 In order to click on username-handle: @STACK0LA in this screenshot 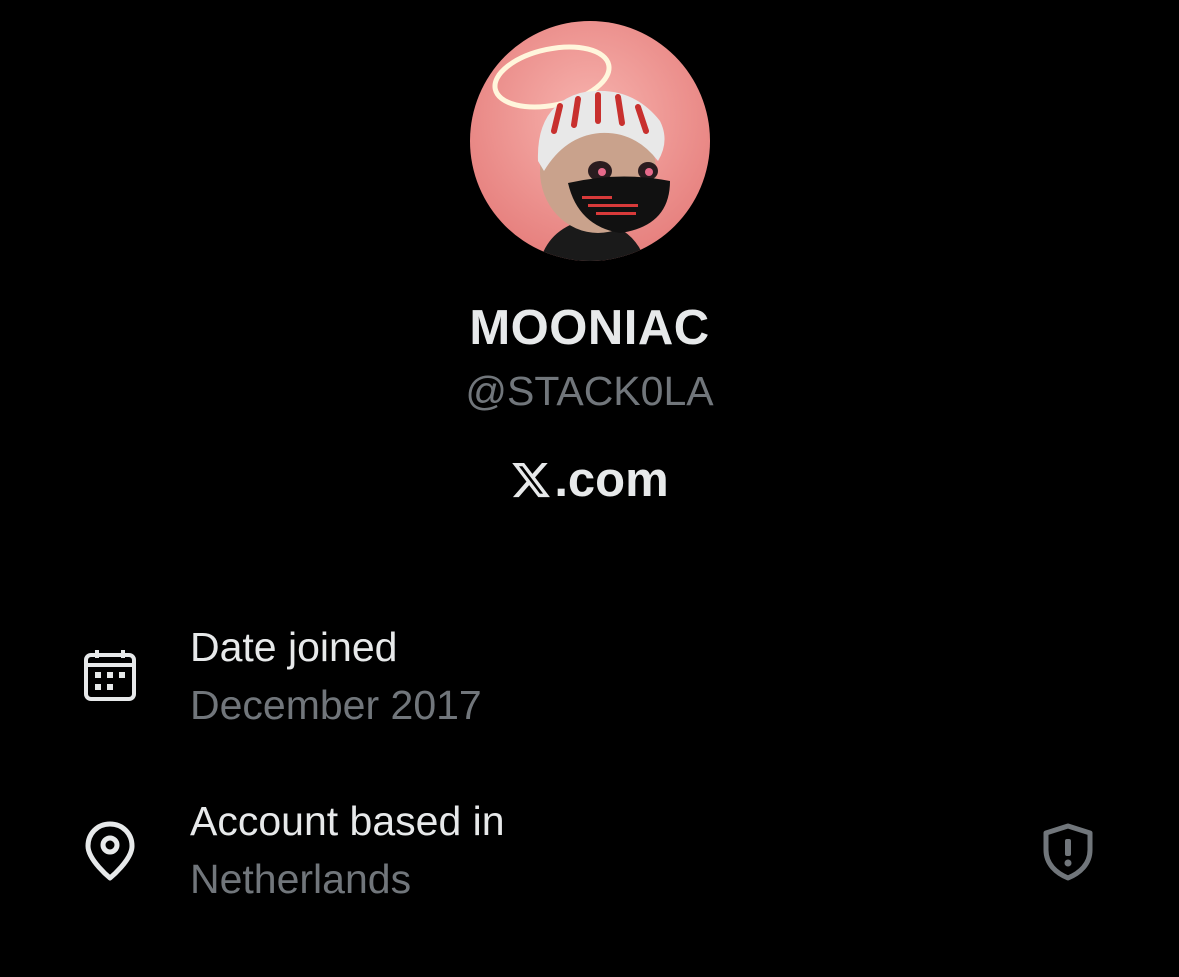, I will do `click(589, 391)`.